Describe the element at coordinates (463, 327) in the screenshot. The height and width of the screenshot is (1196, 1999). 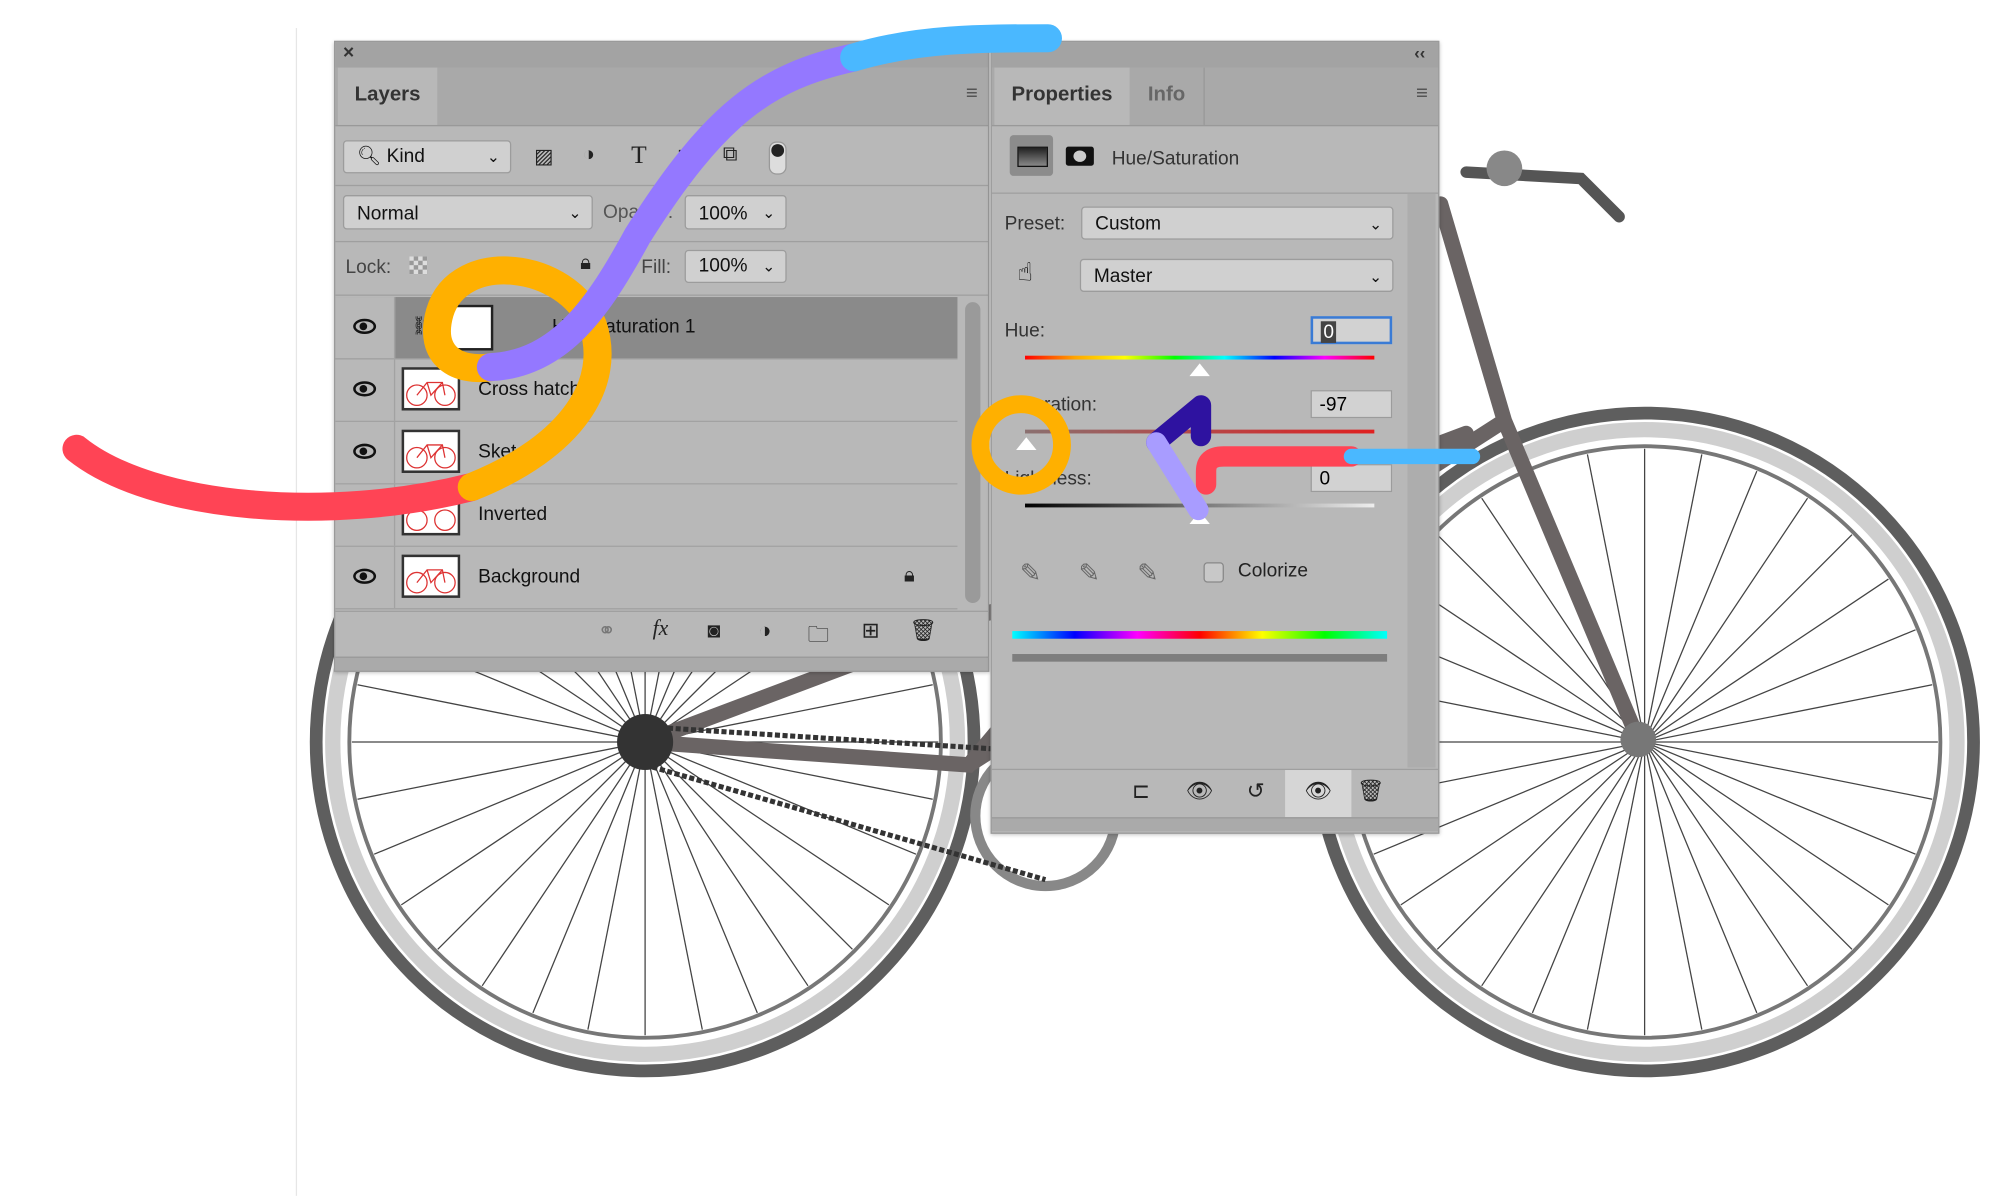
I see `layer-mask-thumbnail` at that location.